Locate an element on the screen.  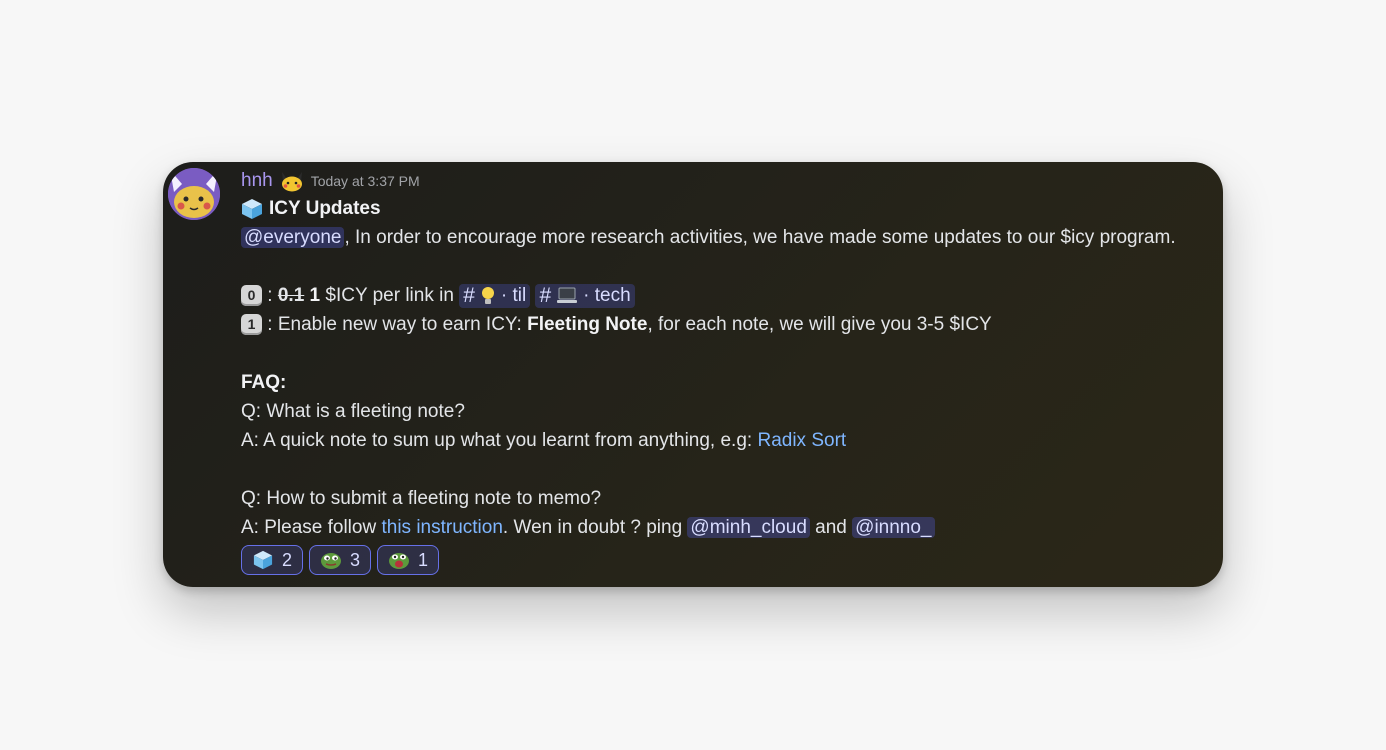
faq-a2-text: A: Please follow is located at coordinates (311, 527).